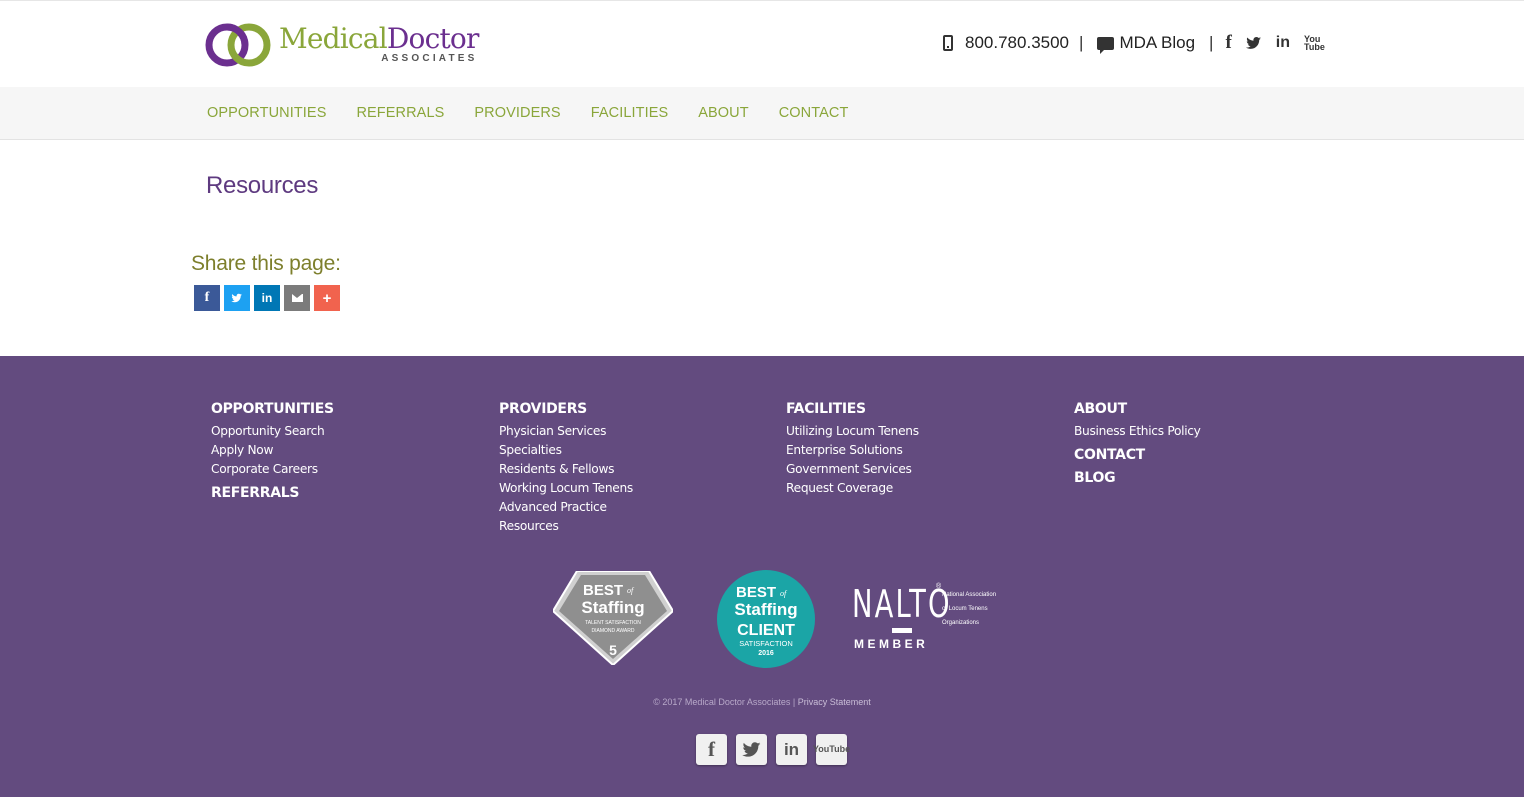 This screenshot has width=1524, height=797. What do you see at coordinates (613, 623) in the screenshot?
I see `svg-text: TALENT SATISFACTION` at bounding box center [613, 623].